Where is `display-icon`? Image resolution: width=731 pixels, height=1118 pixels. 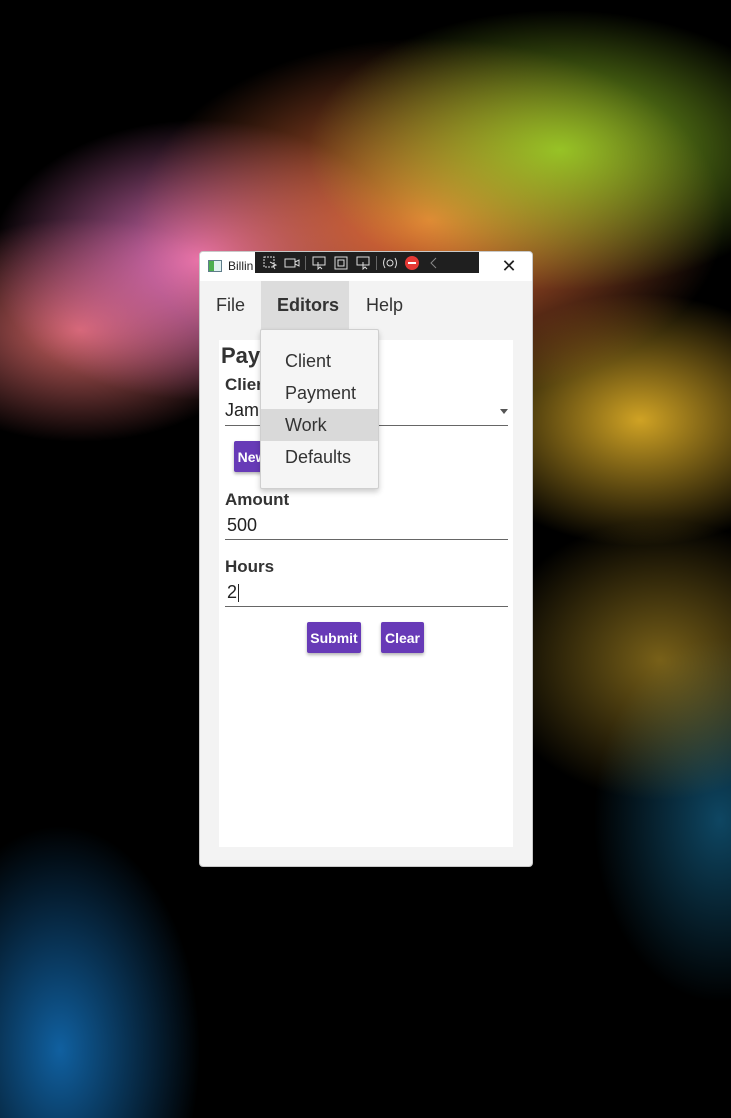
display-icon is located at coordinates (363, 263).